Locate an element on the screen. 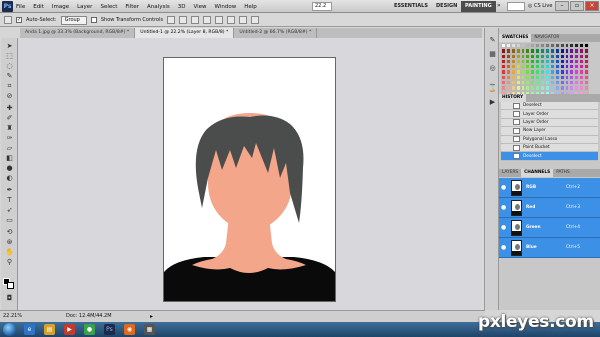 The height and width of the screenshot is (337, 600). auto-align-icon is located at coordinates (255, 20).